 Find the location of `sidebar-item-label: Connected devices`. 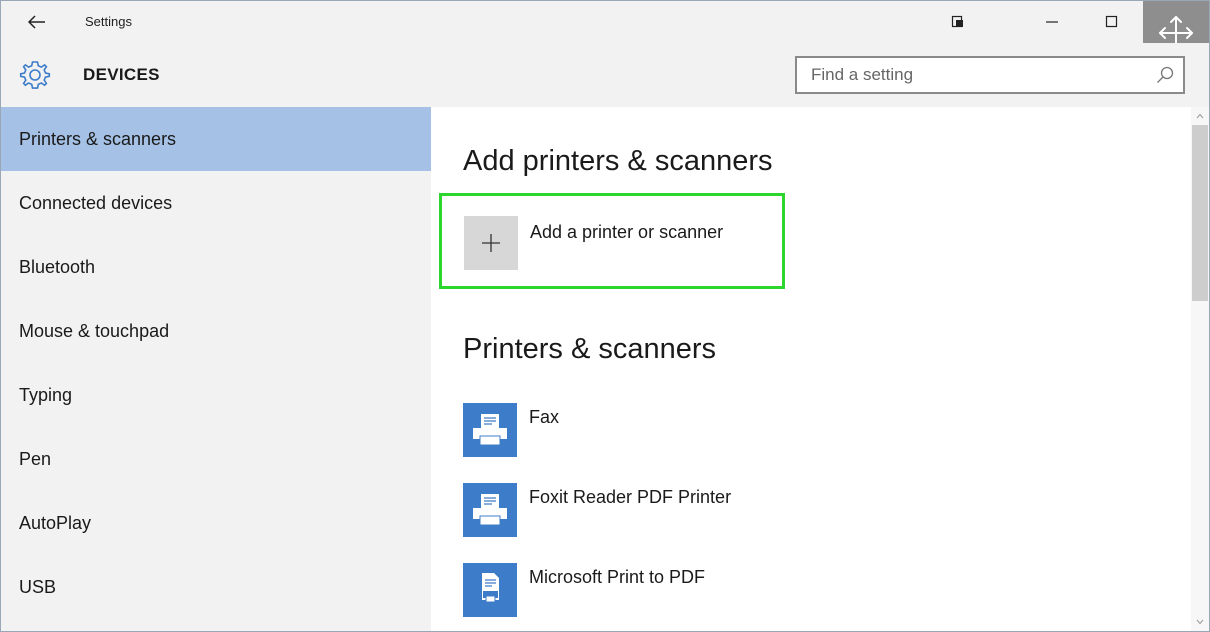

sidebar-item-label: Connected devices is located at coordinates (96, 203).